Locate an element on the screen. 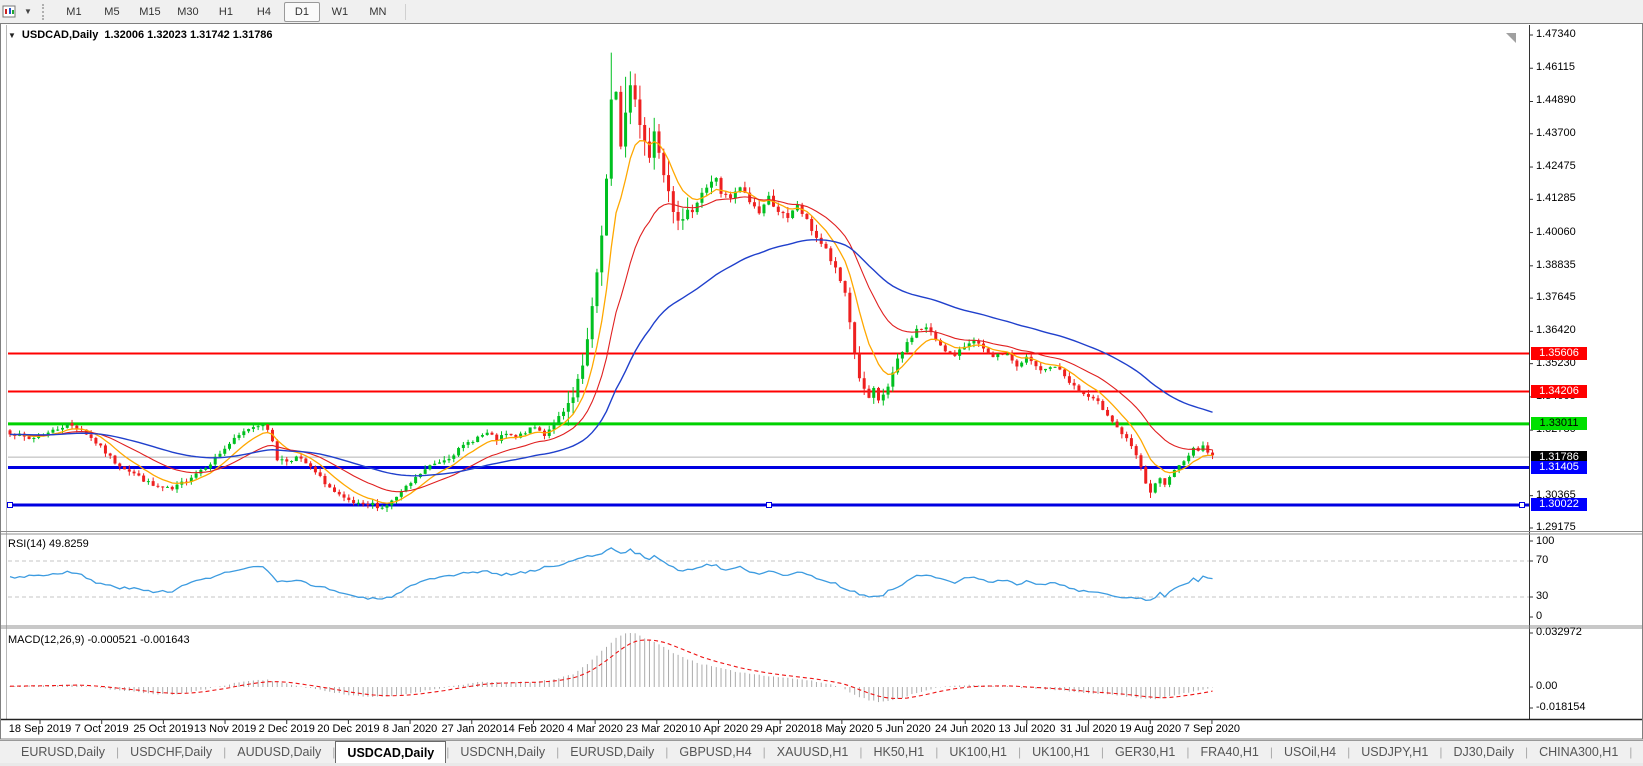 This screenshot has width=1643, height=766. chart-tab-xauusd-h1: XAUUSD,H1 is located at coordinates (813, 752).